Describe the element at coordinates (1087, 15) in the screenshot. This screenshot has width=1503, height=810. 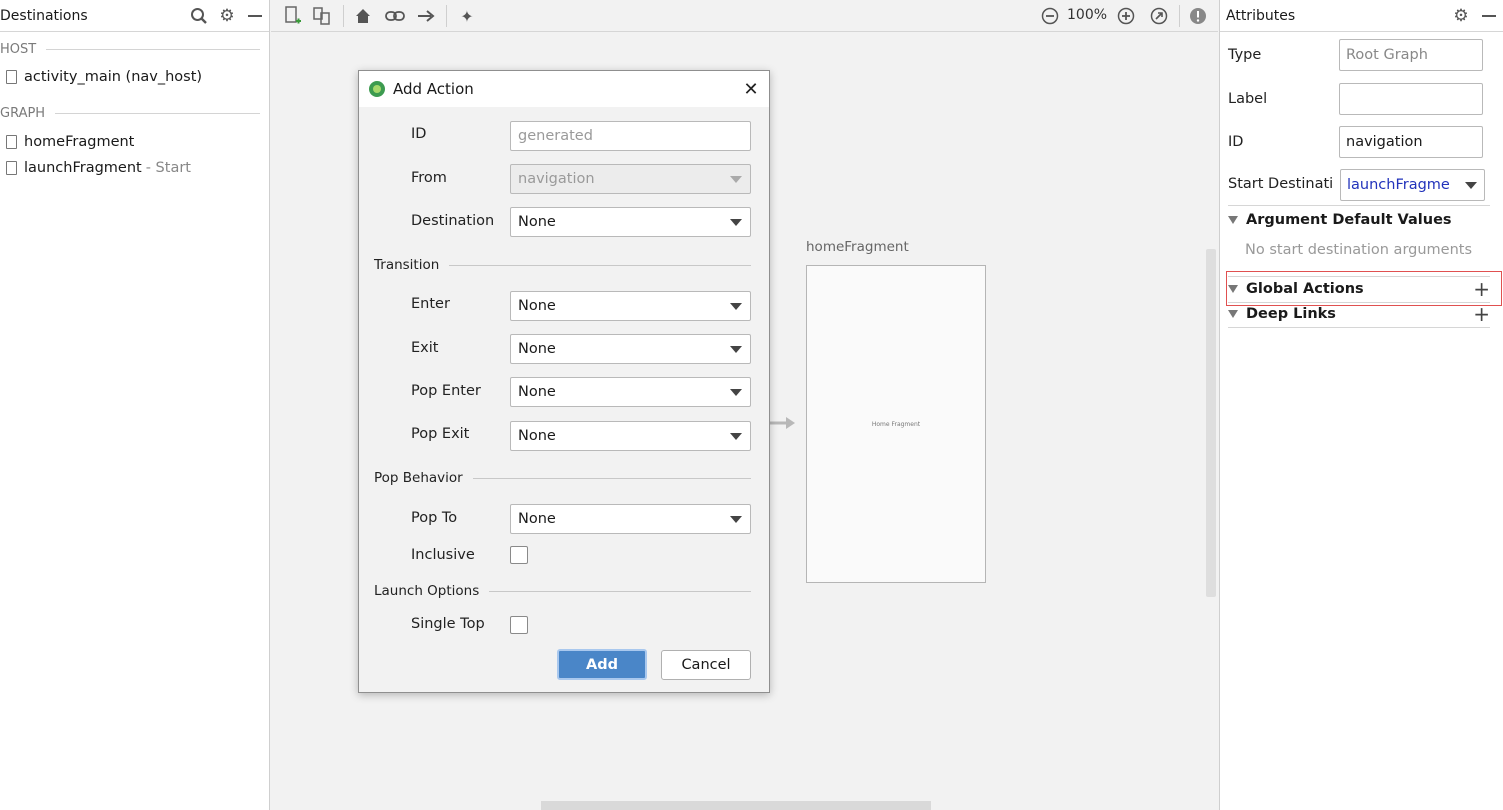
I see `zoom-level: 100%` at that location.